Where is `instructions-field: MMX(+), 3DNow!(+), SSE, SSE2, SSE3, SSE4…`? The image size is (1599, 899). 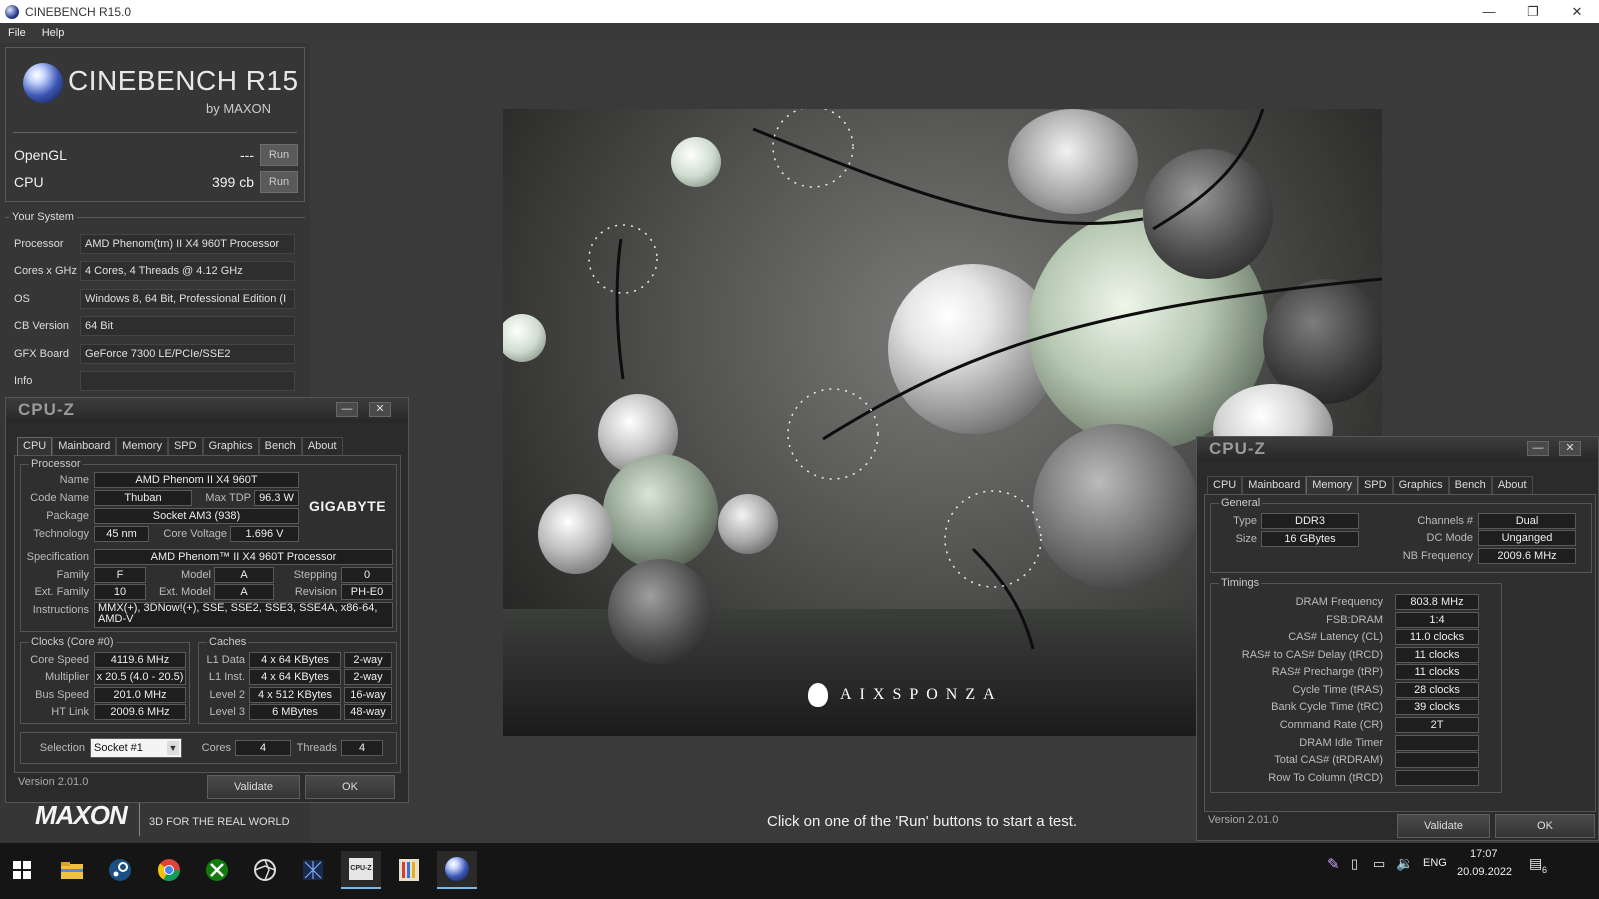 instructions-field: MMX(+), 3DNow!(+), SSE, SSE2, SSE3, SSE4… is located at coordinates (243, 615).